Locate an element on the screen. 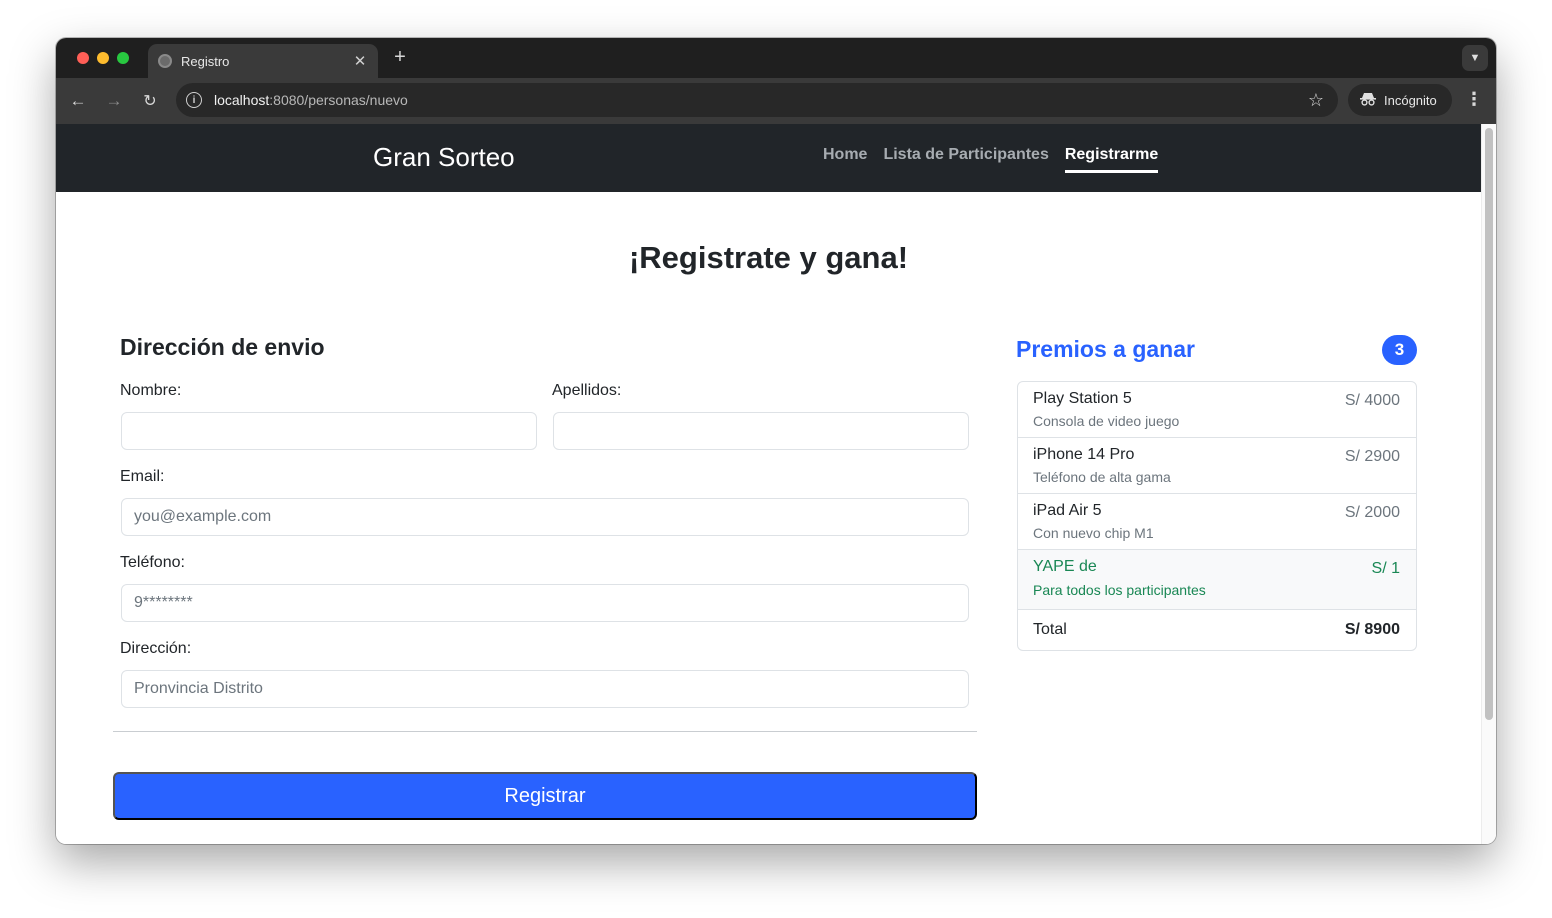  form-divider is located at coordinates (545, 731).